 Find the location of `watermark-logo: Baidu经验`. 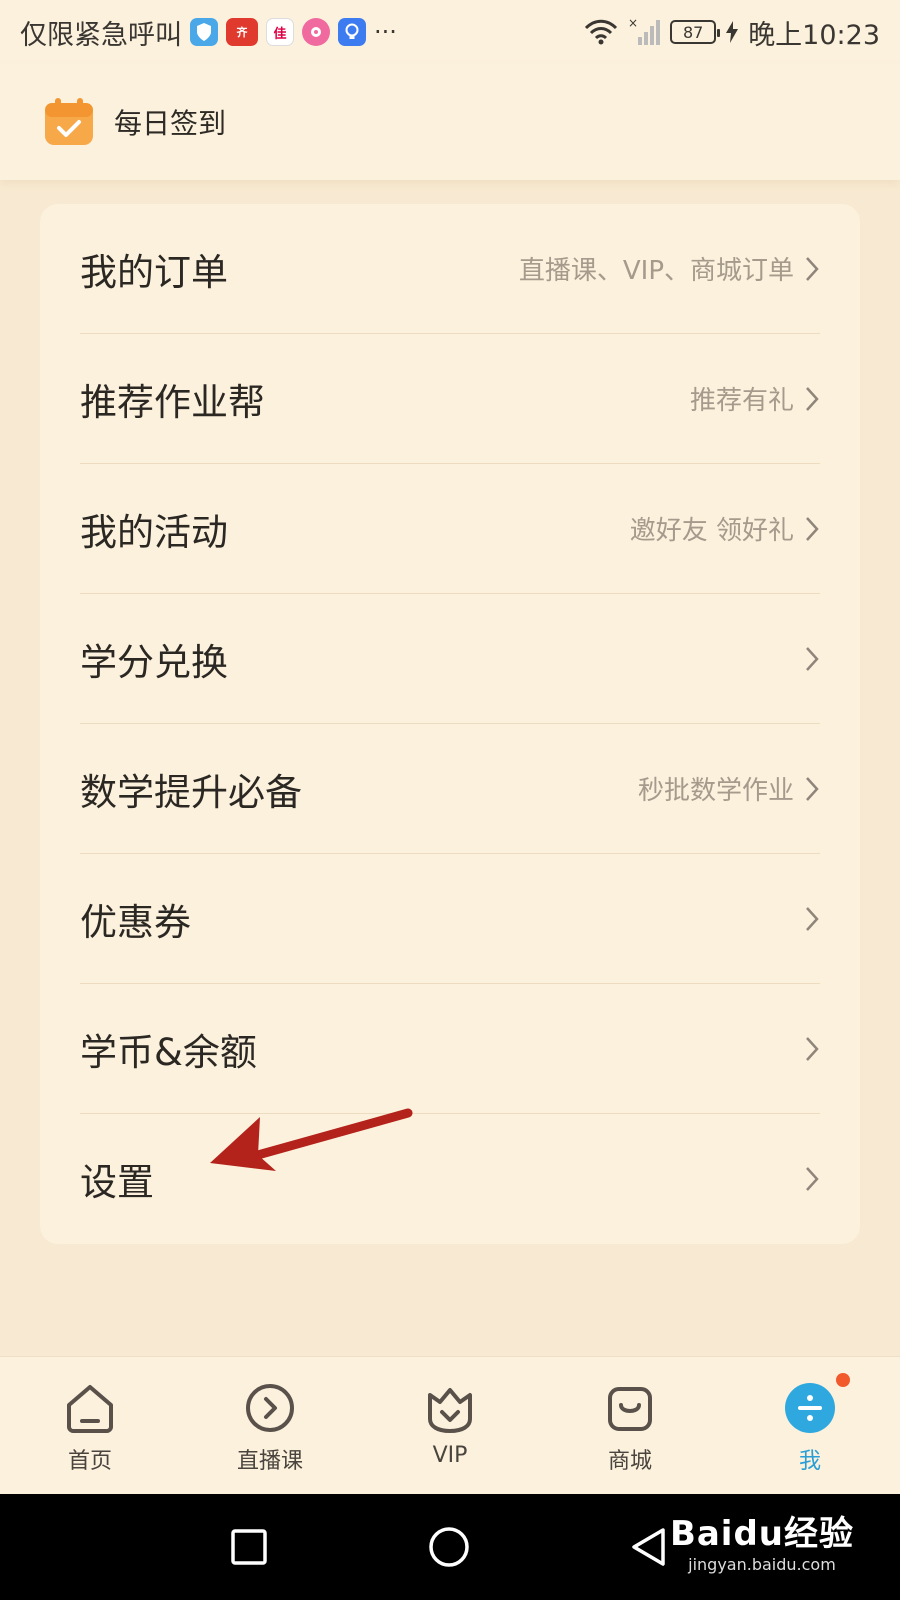

watermark-logo: Baidu经验 is located at coordinates (761, 1534).